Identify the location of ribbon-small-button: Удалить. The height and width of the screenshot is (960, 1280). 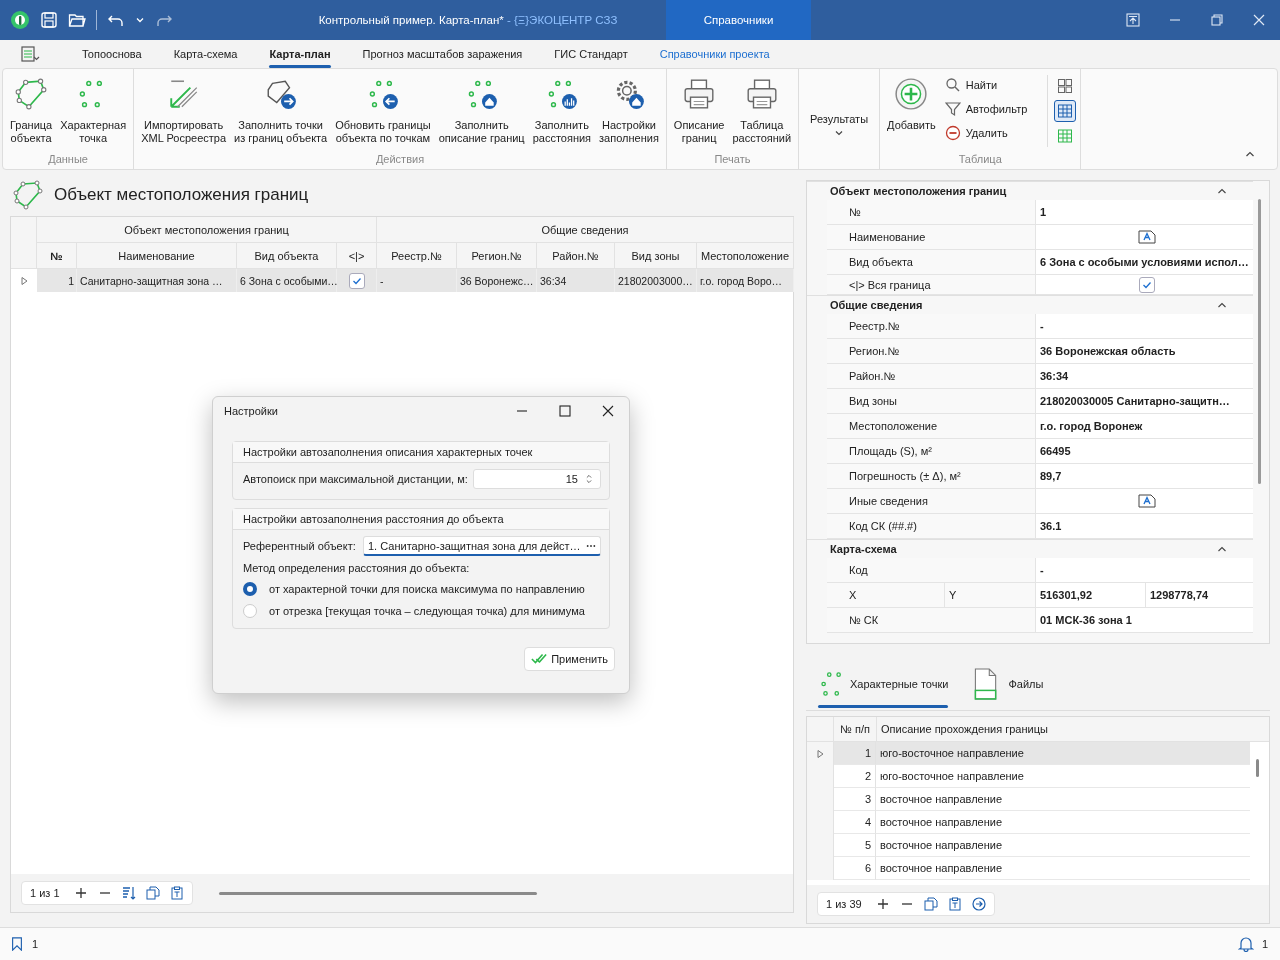
(986, 133).